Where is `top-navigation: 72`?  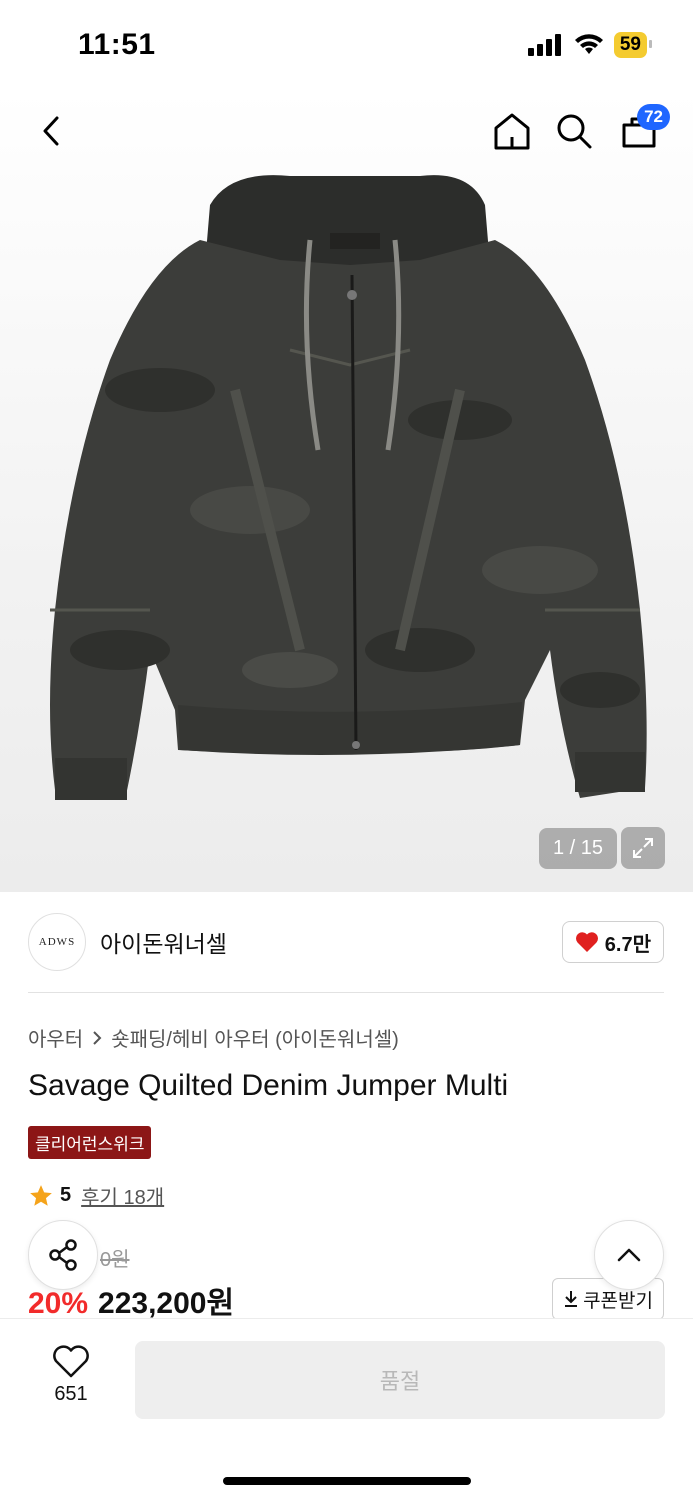 top-navigation: 72 is located at coordinates (346, 133).